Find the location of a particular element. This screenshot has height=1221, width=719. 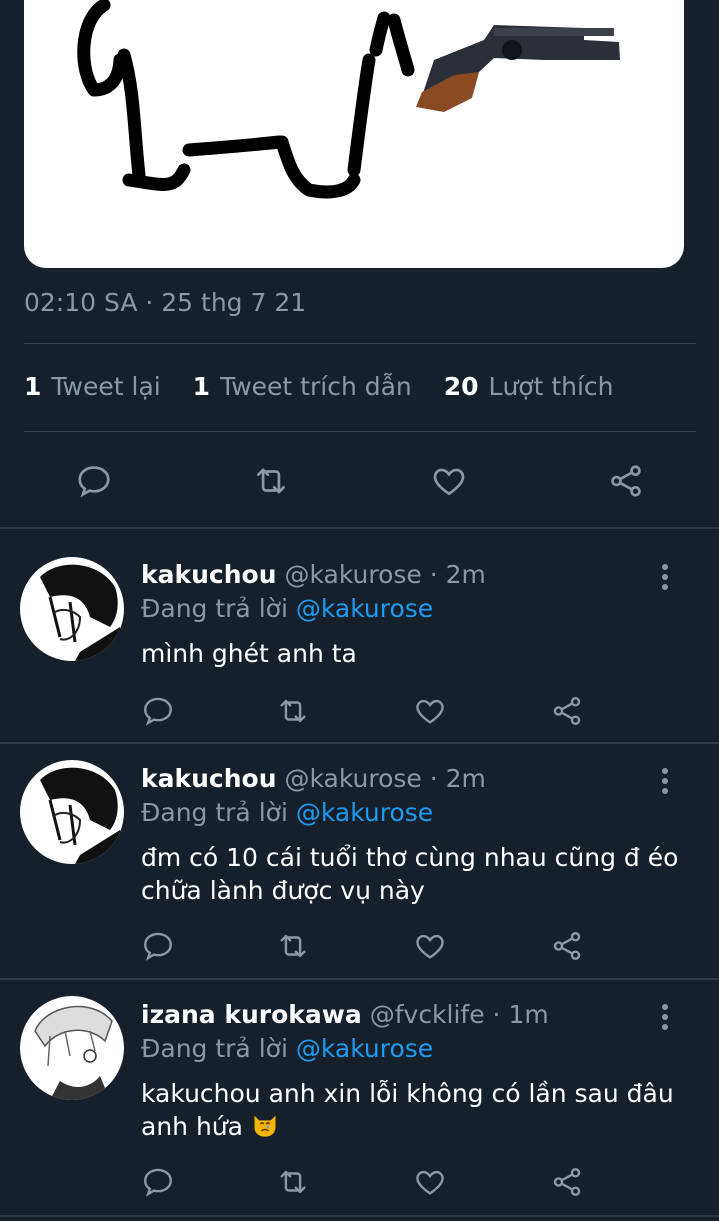

likes-stat: 20 Lượt thích is located at coordinates (529, 386).